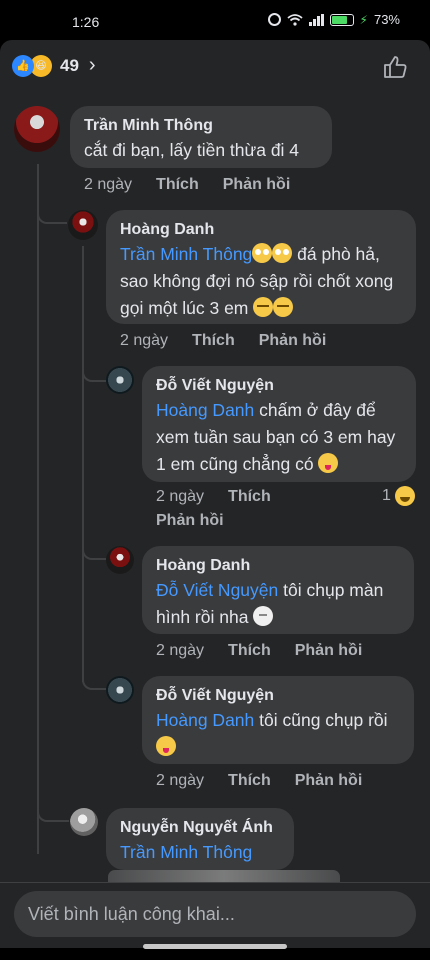  Describe the element at coordinates (23, 65) in the screenshot. I see `like-reaction-icon: 👍` at that location.